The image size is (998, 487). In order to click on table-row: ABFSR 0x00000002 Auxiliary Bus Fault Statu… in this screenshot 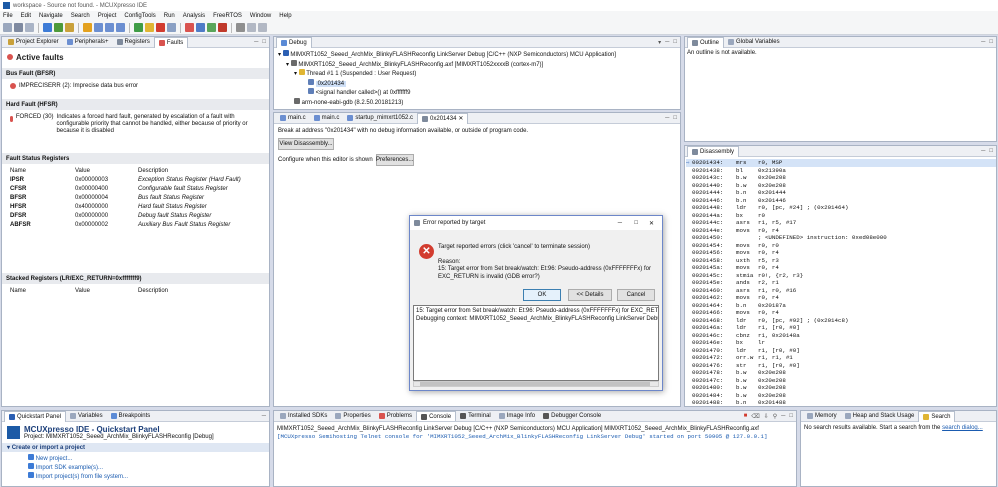, I will do `click(135, 224)`.